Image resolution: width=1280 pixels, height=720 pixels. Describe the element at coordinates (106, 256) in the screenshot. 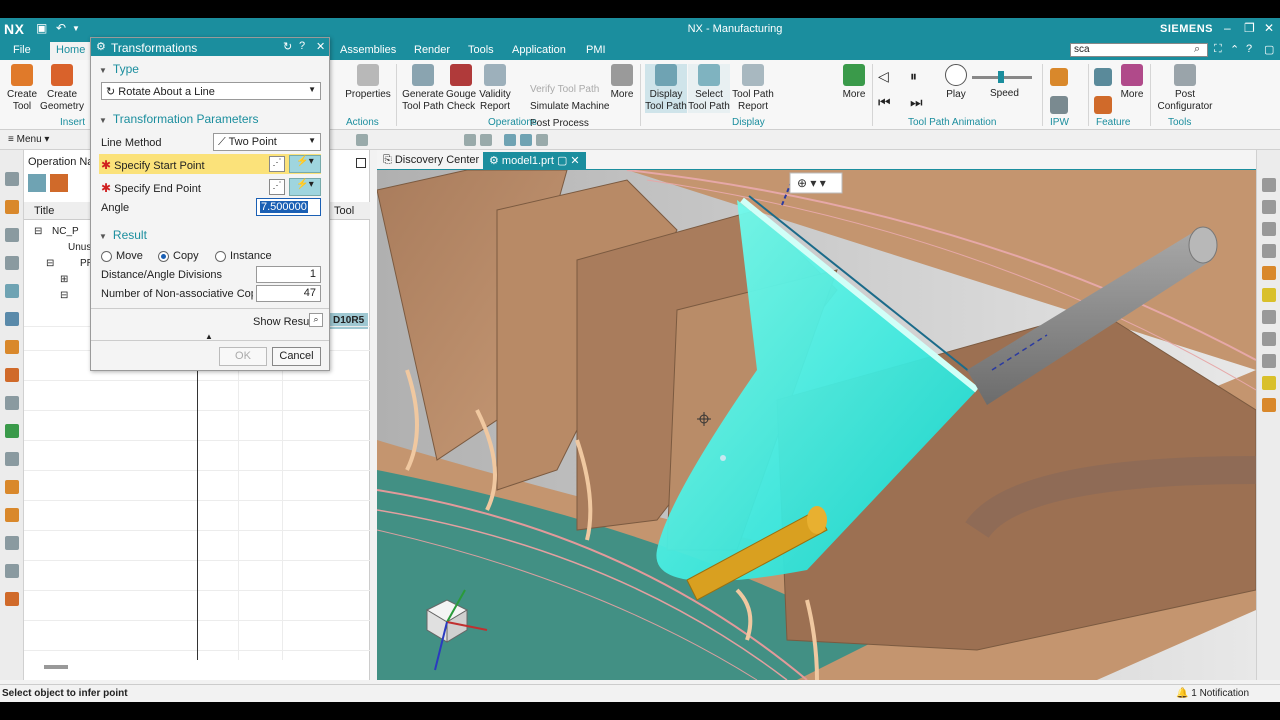

I see `move-radio` at that location.